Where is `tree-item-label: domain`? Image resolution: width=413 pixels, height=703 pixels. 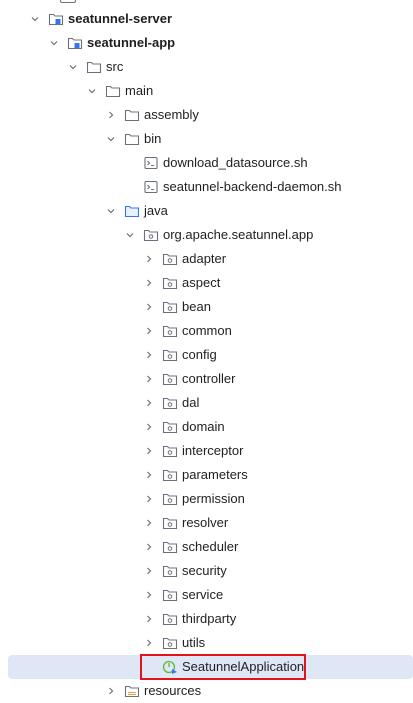
tree-item-label: domain is located at coordinates (203, 426).